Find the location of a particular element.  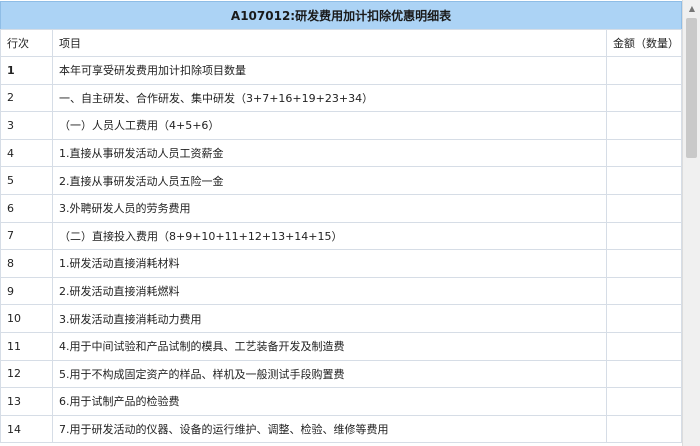

table-row: 10 3.研发活动直接消耗动力费用 is located at coordinates (341, 318).